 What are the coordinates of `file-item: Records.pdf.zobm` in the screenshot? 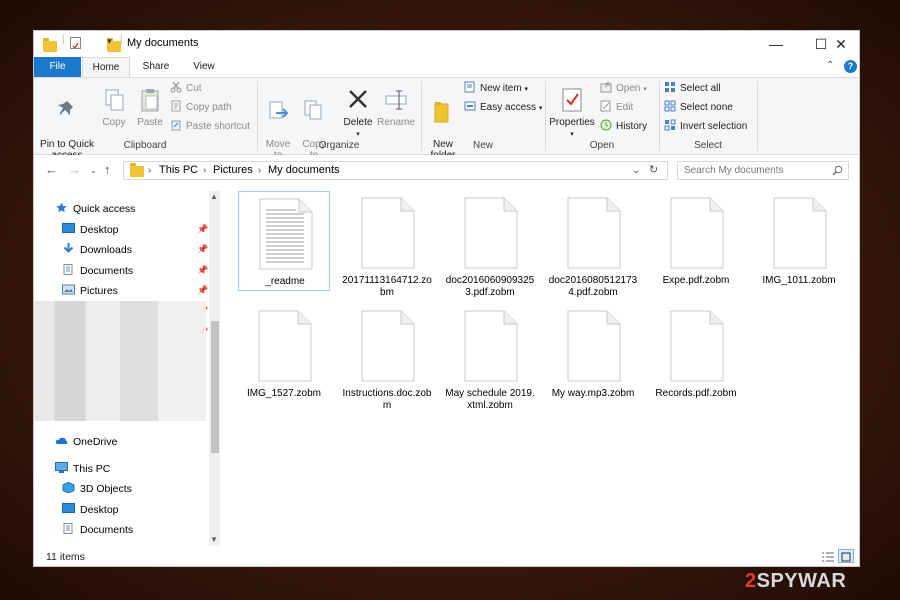 It's located at (696, 354).